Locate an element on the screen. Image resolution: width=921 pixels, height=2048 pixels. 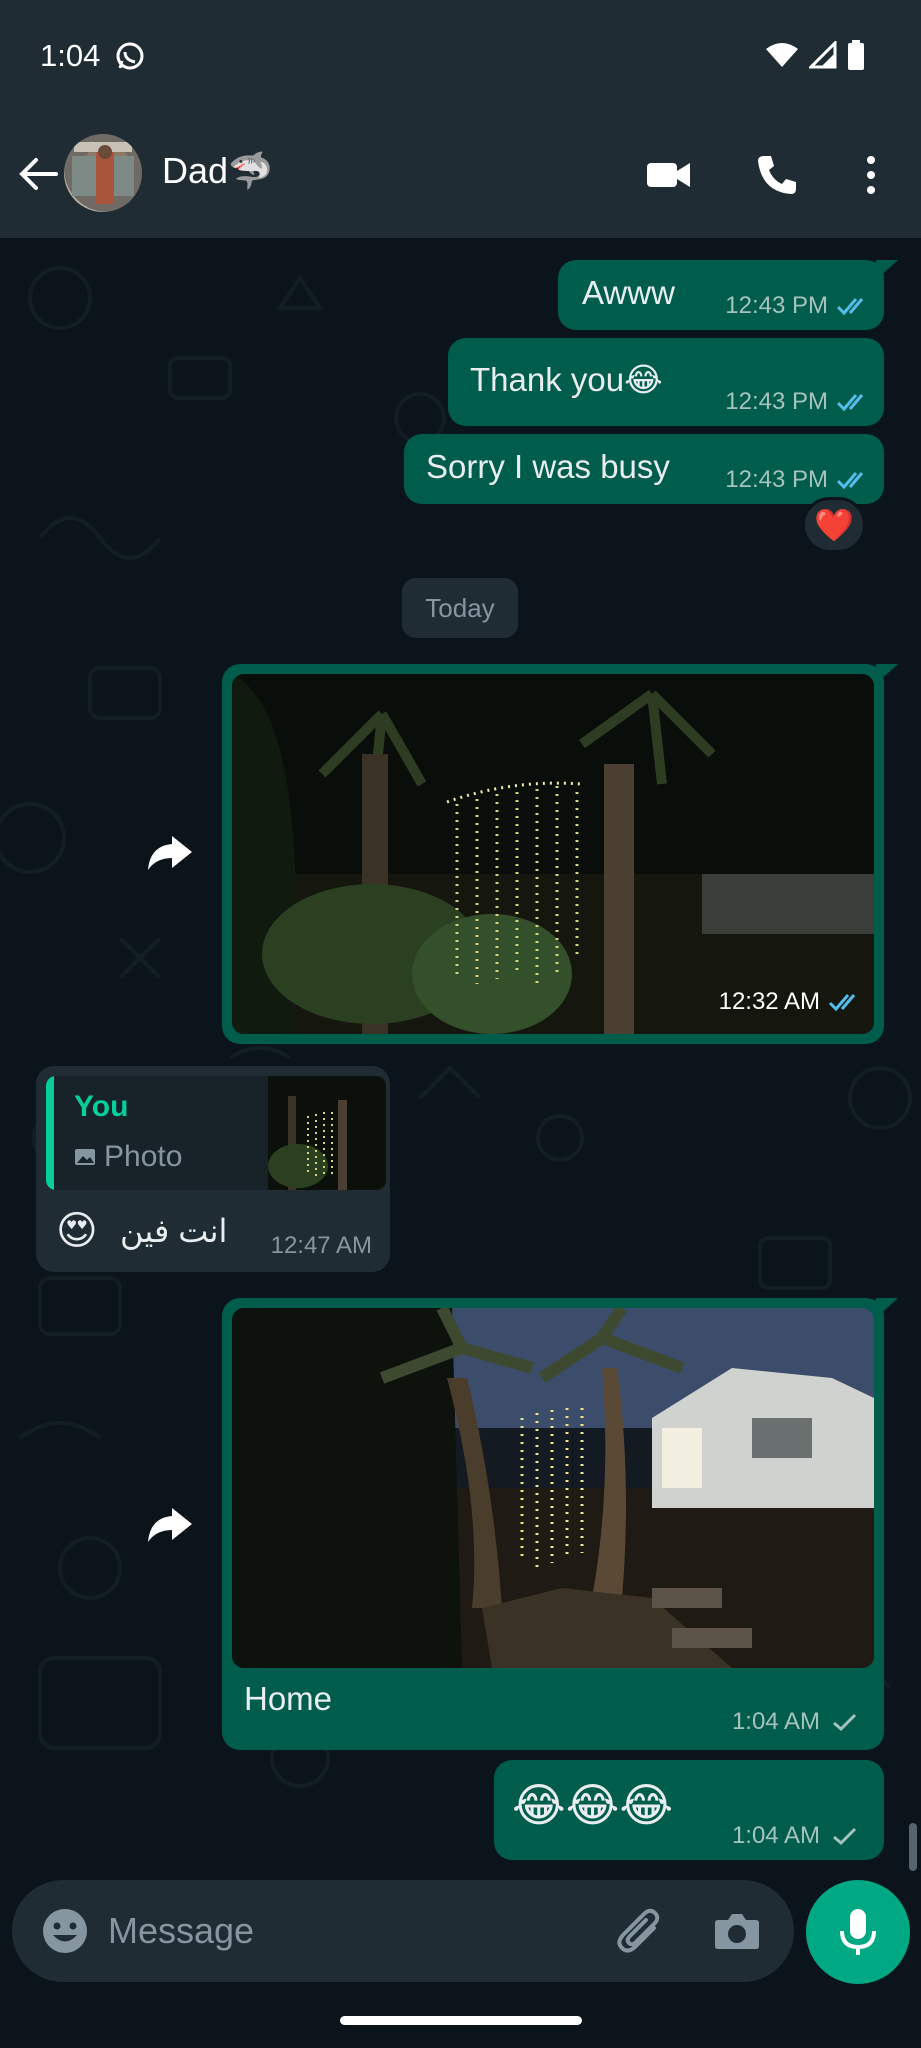
date-divider: Today is located at coordinates (460, 608).